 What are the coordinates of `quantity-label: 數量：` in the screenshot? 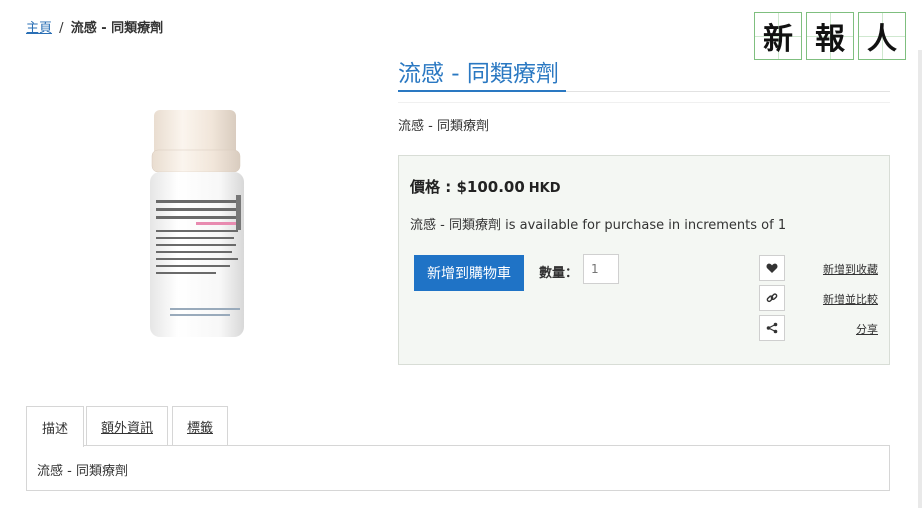 It's located at (559, 273).